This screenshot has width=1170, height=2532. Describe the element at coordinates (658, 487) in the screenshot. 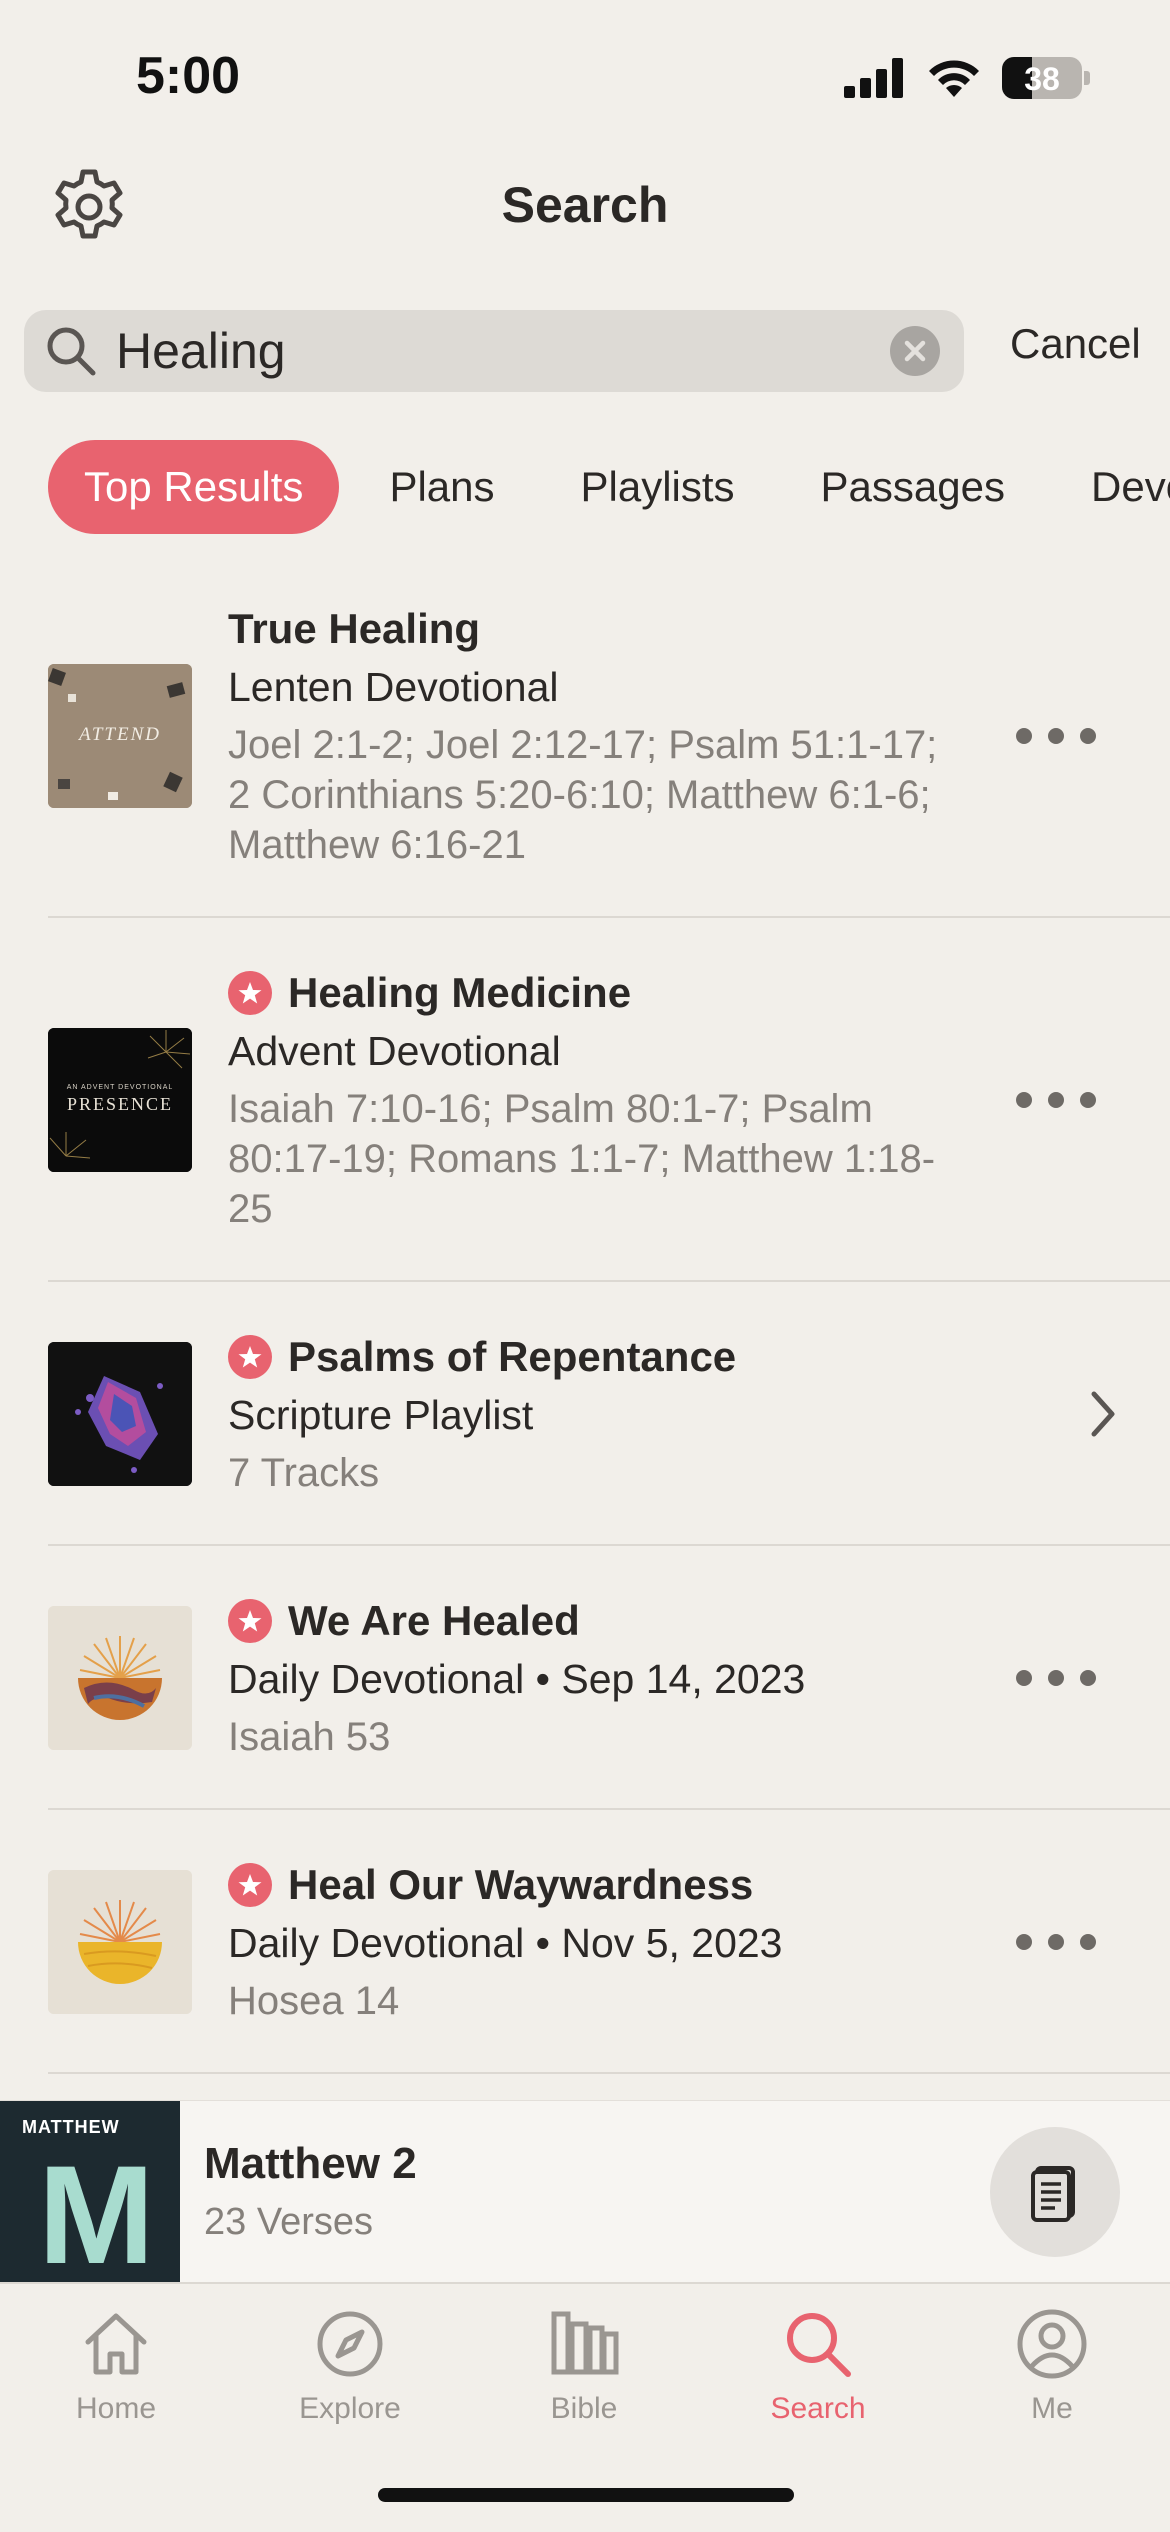

I see `tab-playlists: Playlists` at that location.